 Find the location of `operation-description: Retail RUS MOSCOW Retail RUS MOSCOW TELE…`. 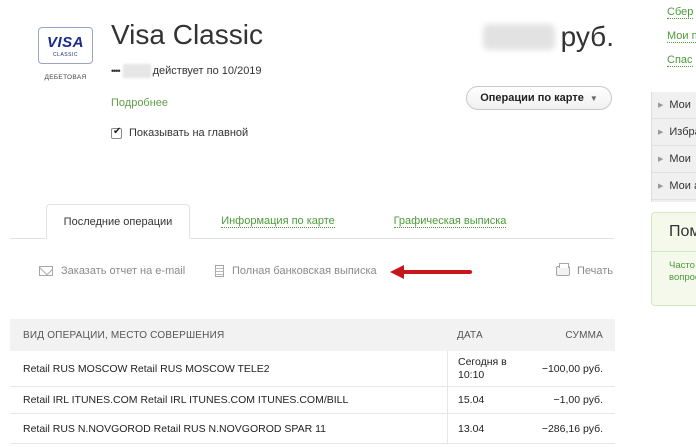

operation-description: Retail RUS MOSCOW Retail RUS MOSCOW TELE… is located at coordinates (146, 368).